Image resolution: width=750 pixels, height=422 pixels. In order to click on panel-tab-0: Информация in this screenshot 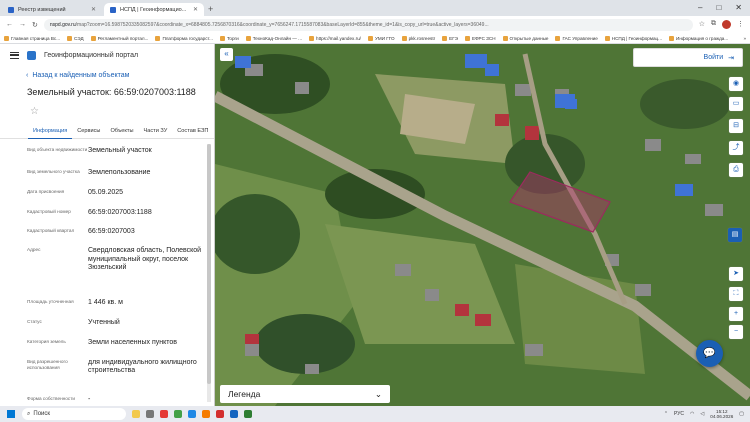, I will do `click(50, 132)`.